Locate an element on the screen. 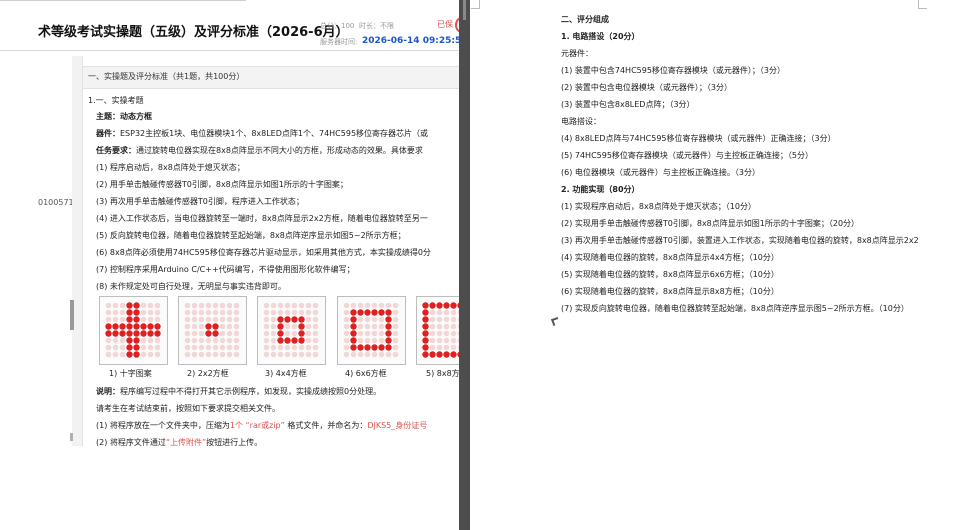  score-item: (3) 装置中包含8x8LED点阵；（3分） is located at coordinates (628, 104).